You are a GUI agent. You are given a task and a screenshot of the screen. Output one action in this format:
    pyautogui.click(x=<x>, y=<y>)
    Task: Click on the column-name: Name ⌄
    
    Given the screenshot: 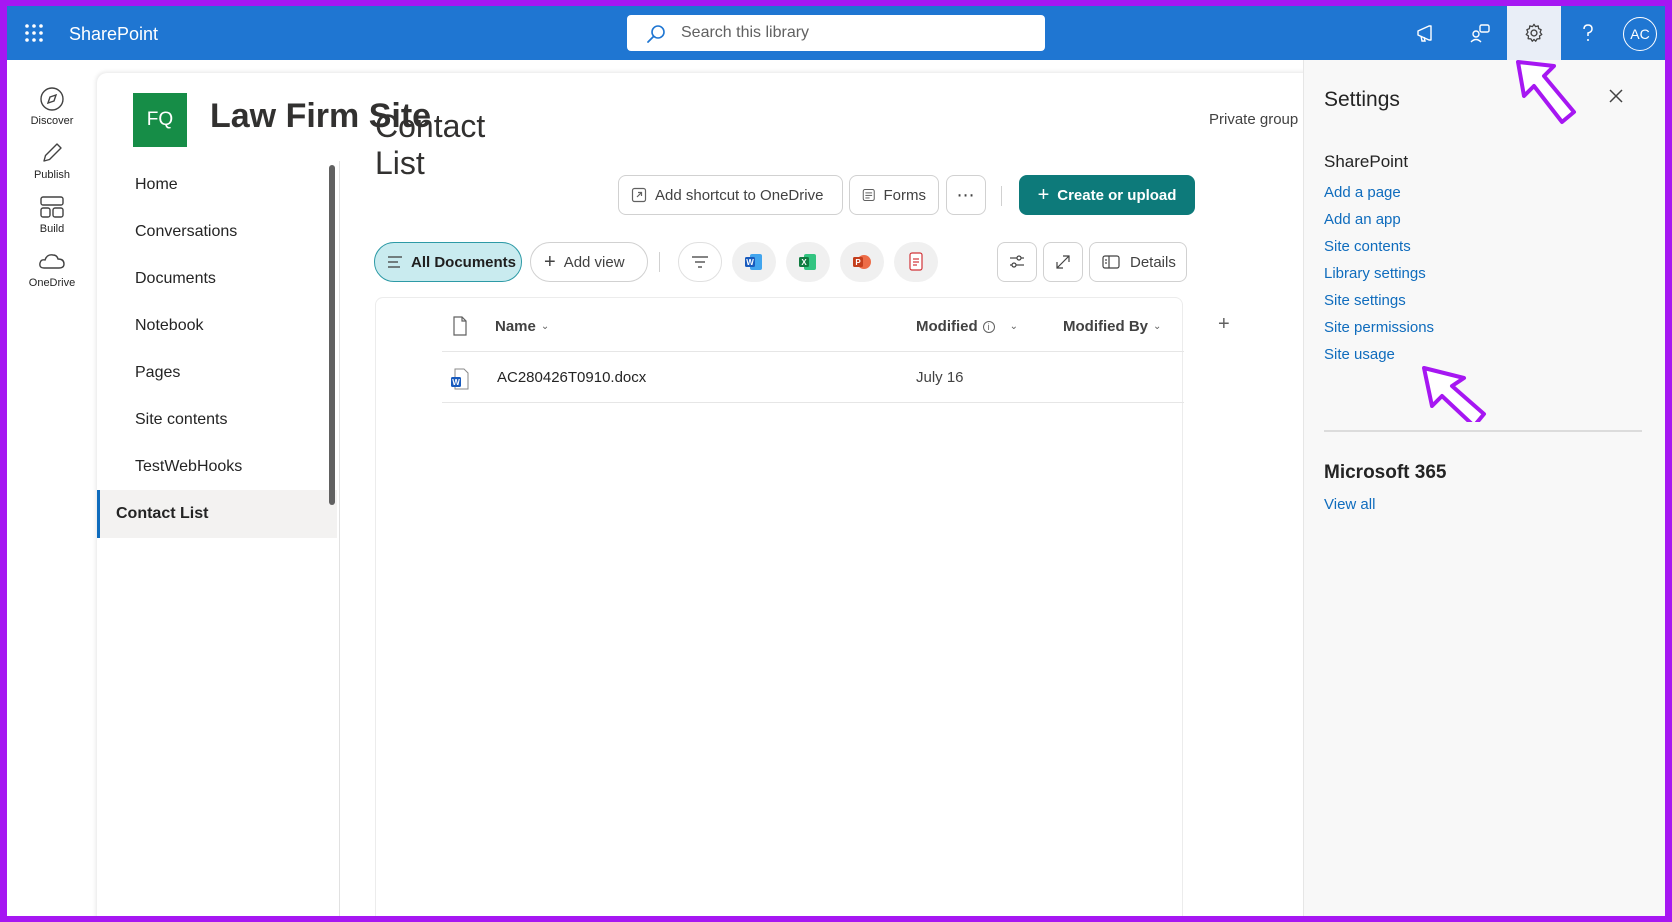 What is the action you would take?
    pyautogui.click(x=522, y=326)
    